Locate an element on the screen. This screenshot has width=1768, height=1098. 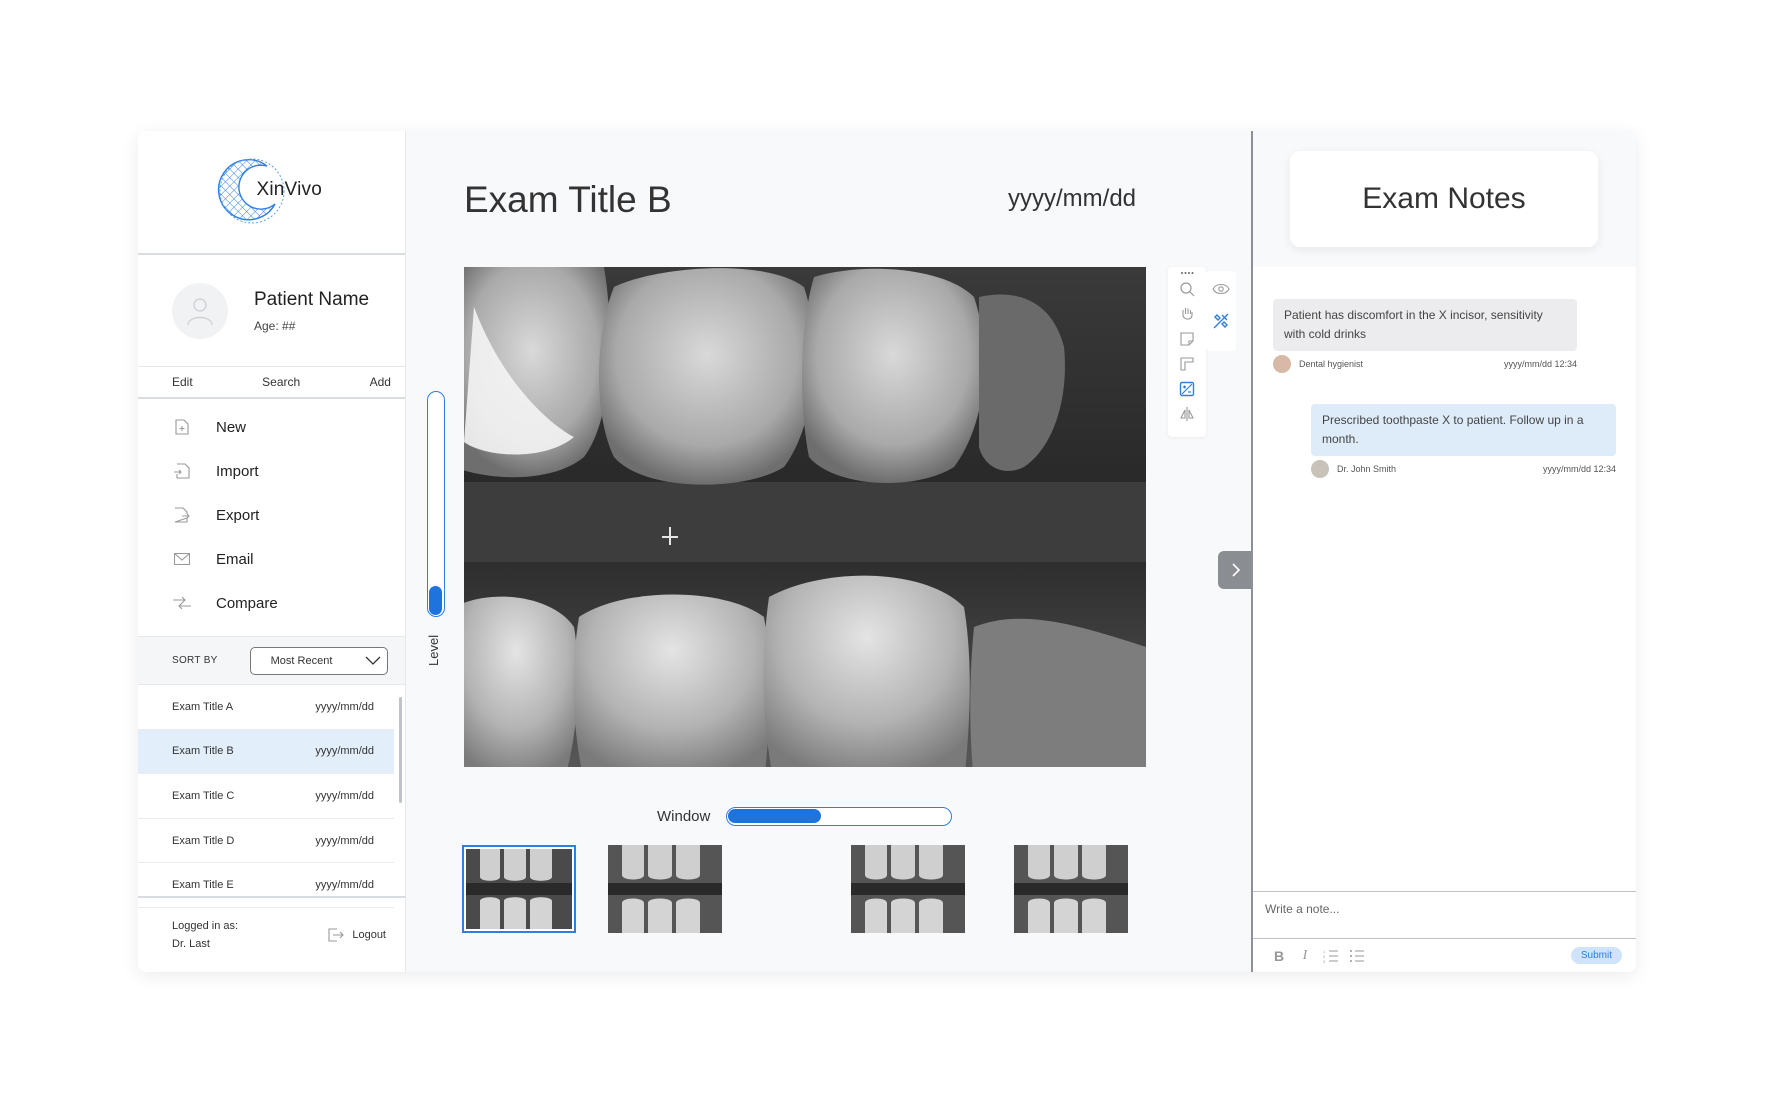
menu-item-label: Export is located at coordinates (238, 515).